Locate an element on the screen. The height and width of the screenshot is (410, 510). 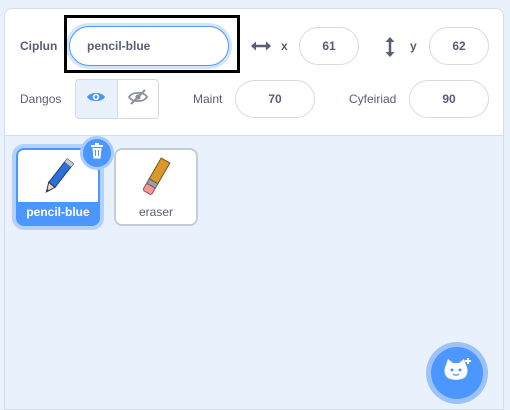
x-label: x is located at coordinates (284, 46).